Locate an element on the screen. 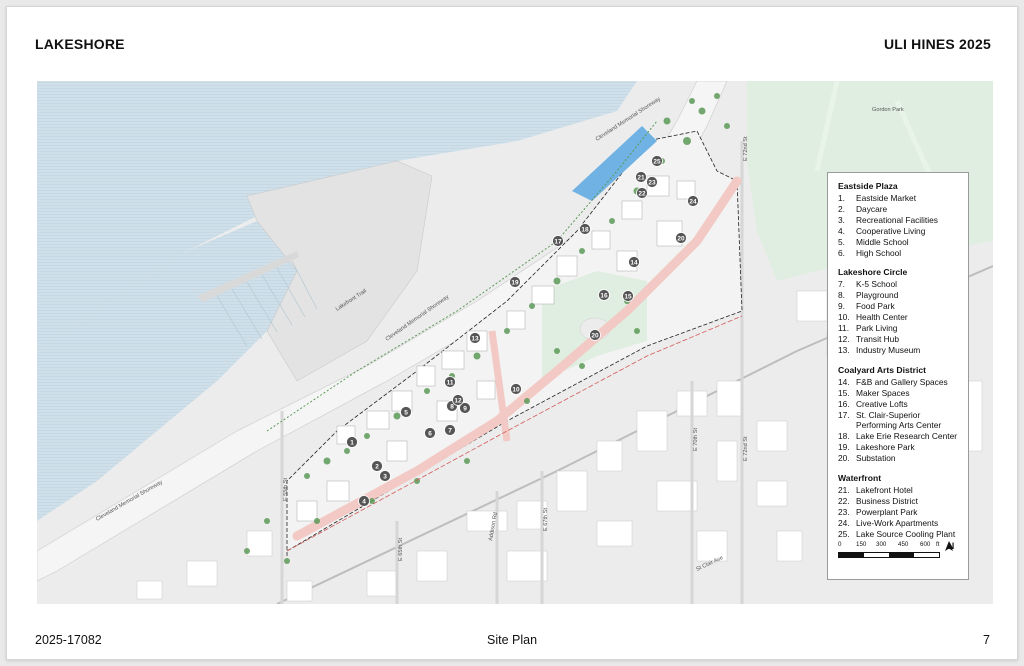  legend-group-title: Eastside Plaza is located at coordinates (868, 186).